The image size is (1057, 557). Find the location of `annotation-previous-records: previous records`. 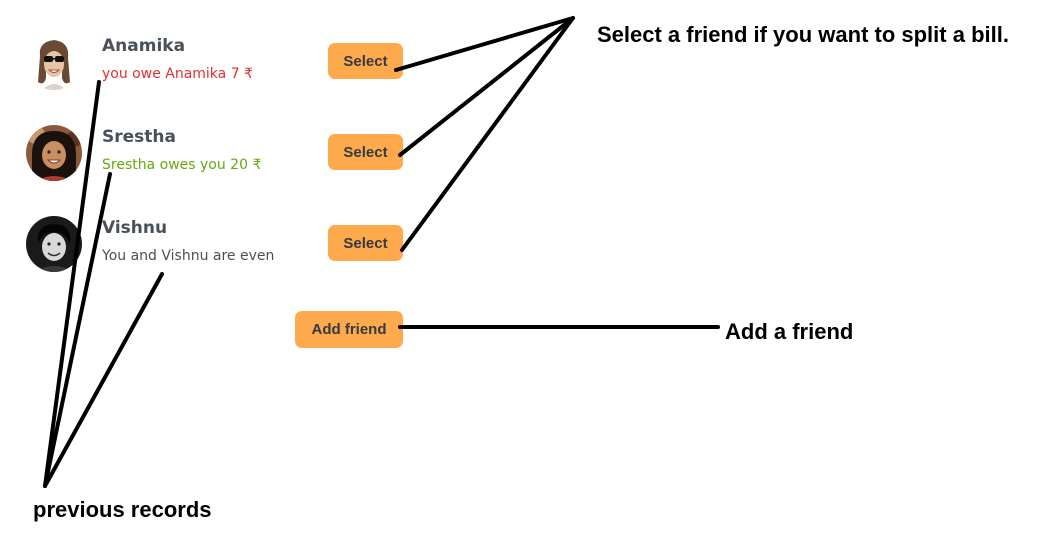

annotation-previous-records: previous records is located at coordinates (122, 509).